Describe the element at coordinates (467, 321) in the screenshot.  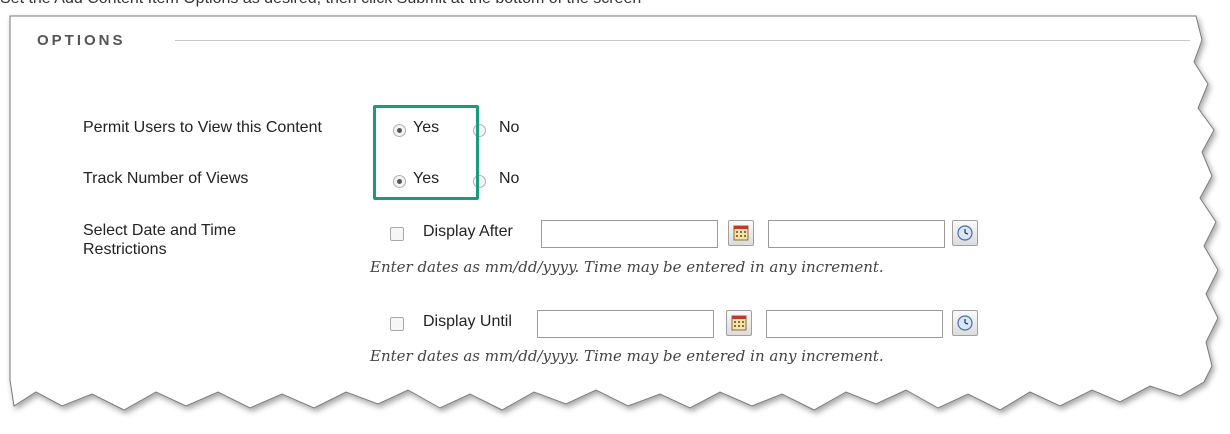
I see `display-until-label: Display Until` at that location.